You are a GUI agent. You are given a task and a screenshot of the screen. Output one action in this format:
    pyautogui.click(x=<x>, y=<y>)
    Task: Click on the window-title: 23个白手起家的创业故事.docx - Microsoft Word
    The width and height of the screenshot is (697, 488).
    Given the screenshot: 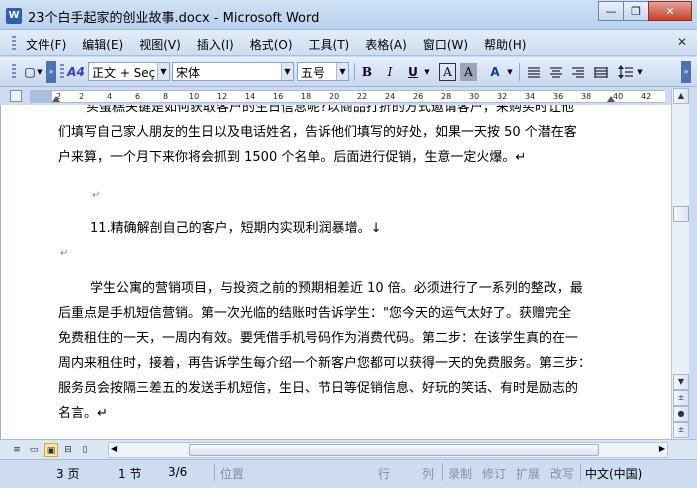 What is the action you would take?
    pyautogui.click(x=174, y=18)
    